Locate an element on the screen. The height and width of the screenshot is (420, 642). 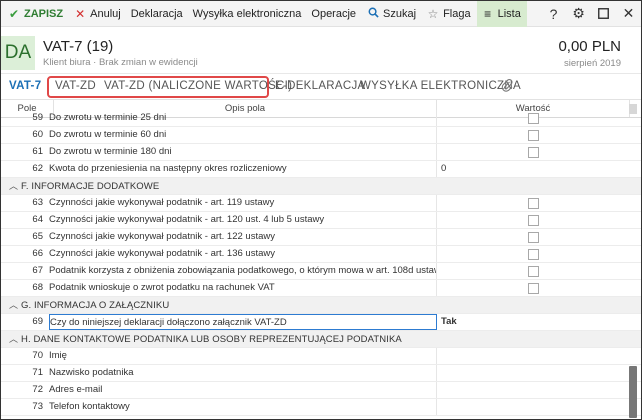
table-row: 71 Nazwisko podatnika is located at coordinates (321, 373).